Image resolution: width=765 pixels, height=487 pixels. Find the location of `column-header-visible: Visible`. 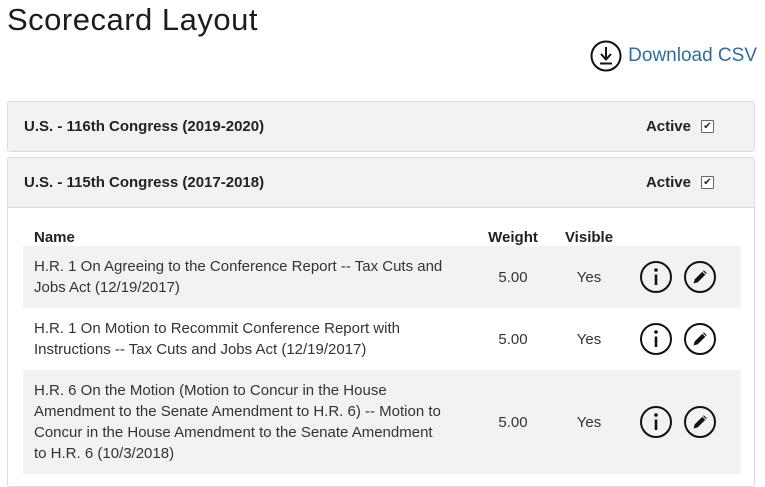

column-header-visible: Visible is located at coordinates (589, 237).